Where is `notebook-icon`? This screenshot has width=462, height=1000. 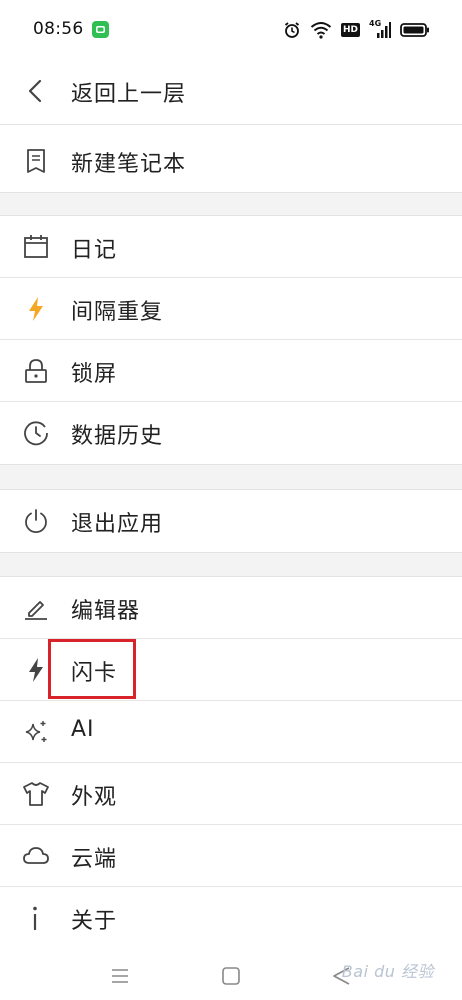
notebook-icon is located at coordinates (36, 161).